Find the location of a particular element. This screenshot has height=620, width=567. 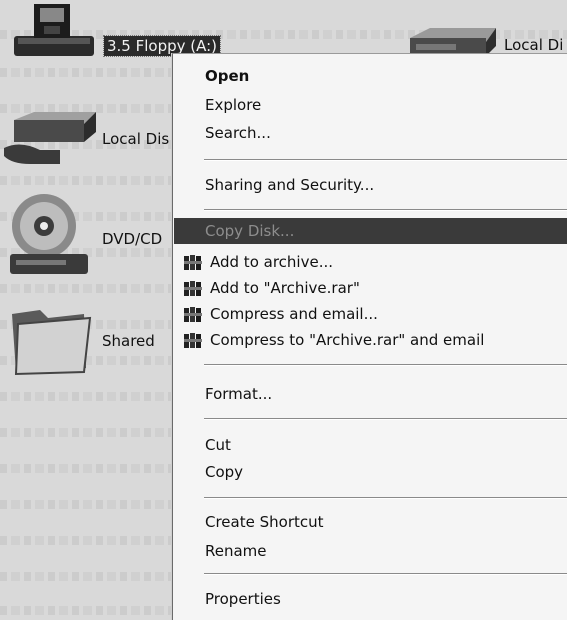

desktop-icon-local-disk-d: Local Dis is located at coordinates (86, 140).